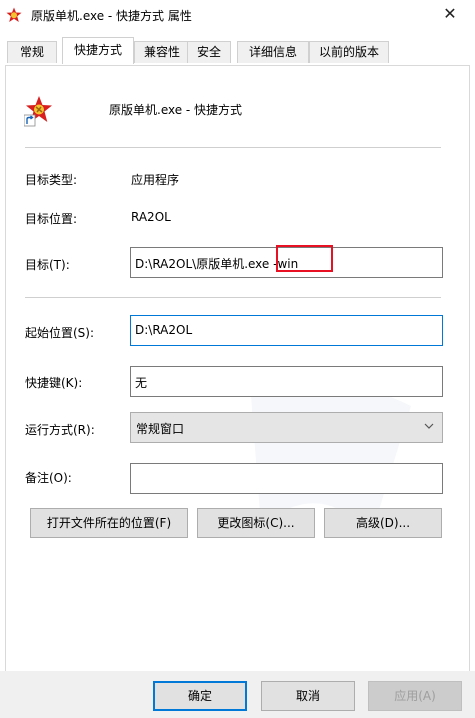 The image size is (475, 718). What do you see at coordinates (304, 258) in the screenshot?
I see `annotation-highlight-box` at bounding box center [304, 258].